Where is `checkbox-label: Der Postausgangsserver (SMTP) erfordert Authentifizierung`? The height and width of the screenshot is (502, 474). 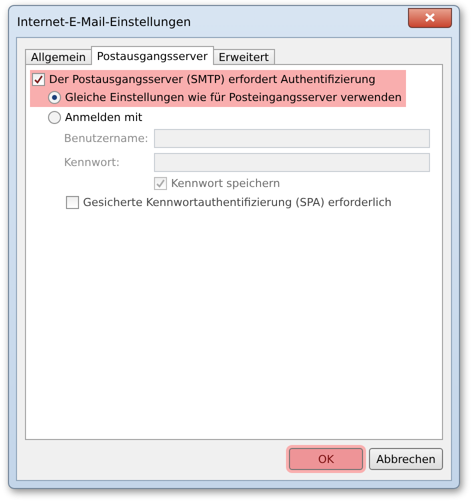 checkbox-label: Der Postausgangsserver (SMTP) erfordert Authentifizierung is located at coordinates (212, 79).